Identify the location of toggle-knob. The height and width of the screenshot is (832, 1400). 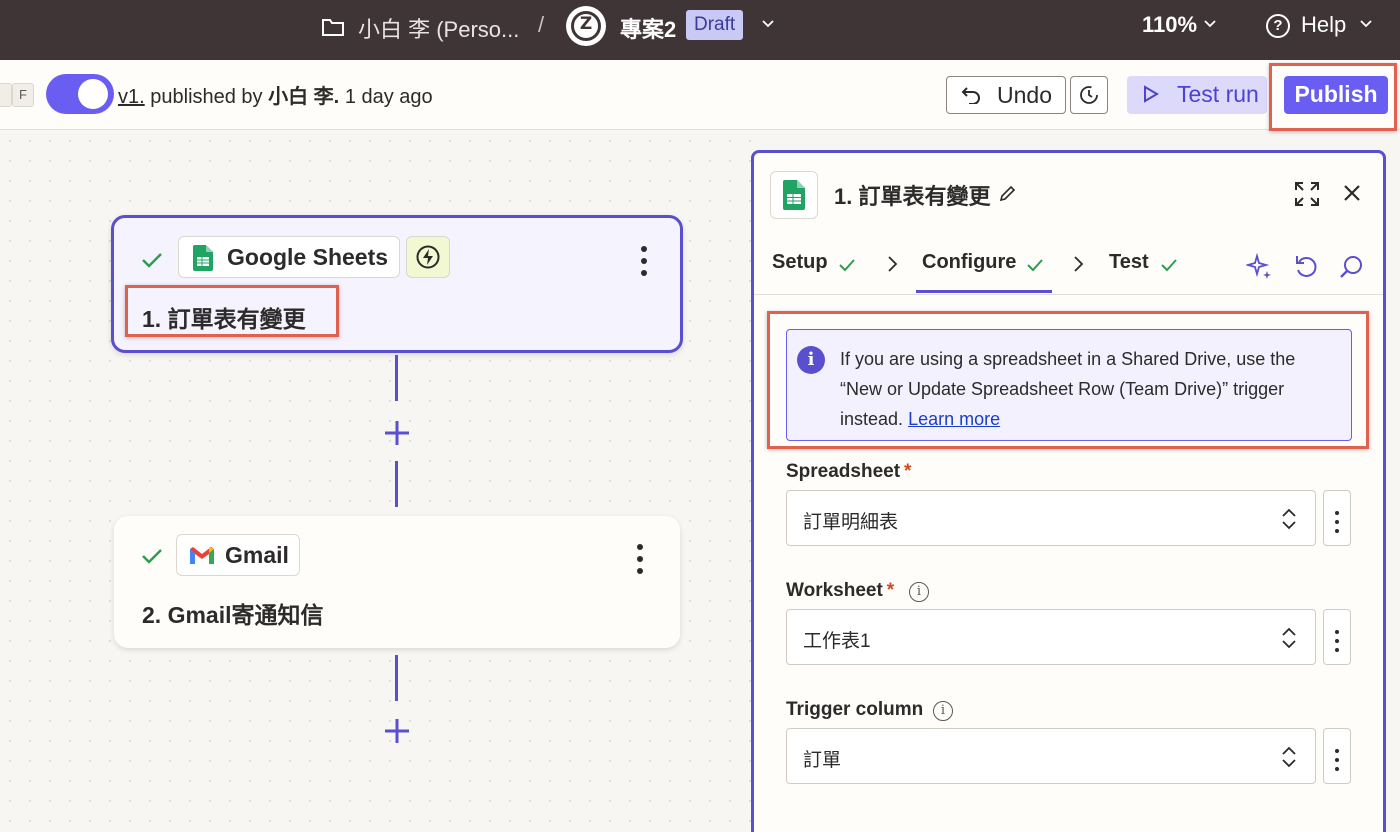
(93, 94).